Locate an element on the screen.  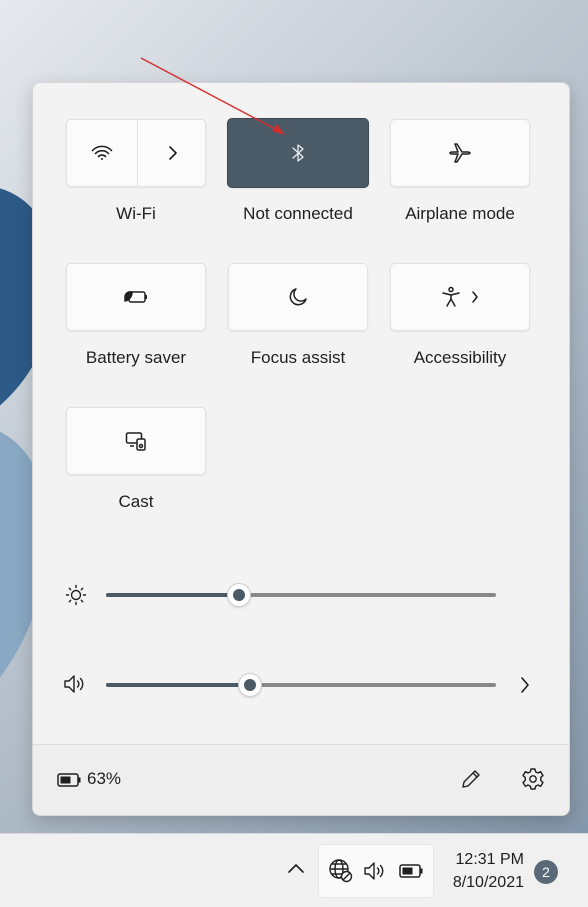
notification-badge: 2 is located at coordinates (546, 872).